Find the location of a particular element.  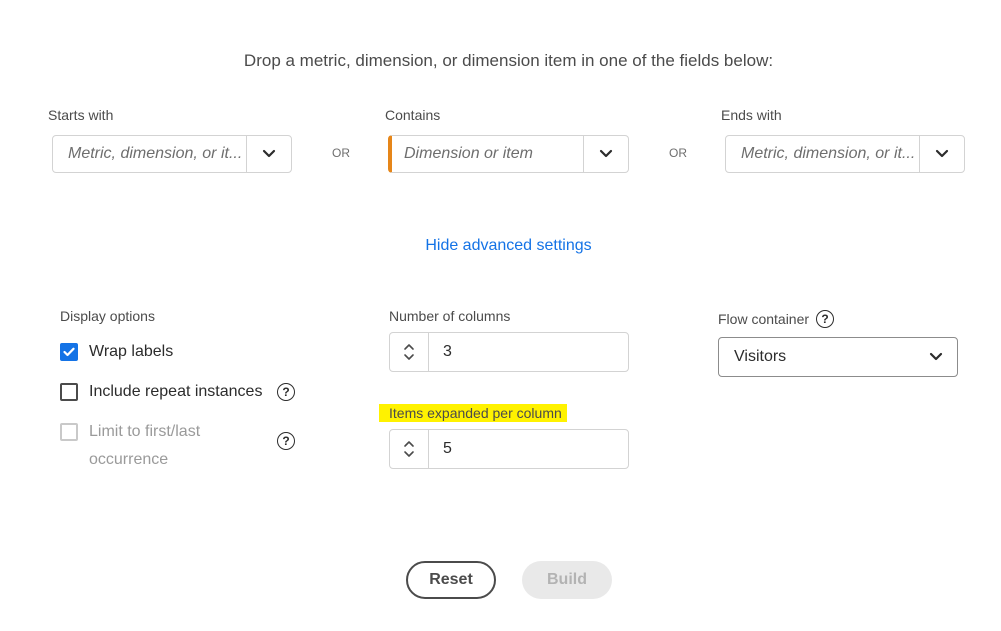

wrap-labels-row: Wrap labels is located at coordinates (116, 352).